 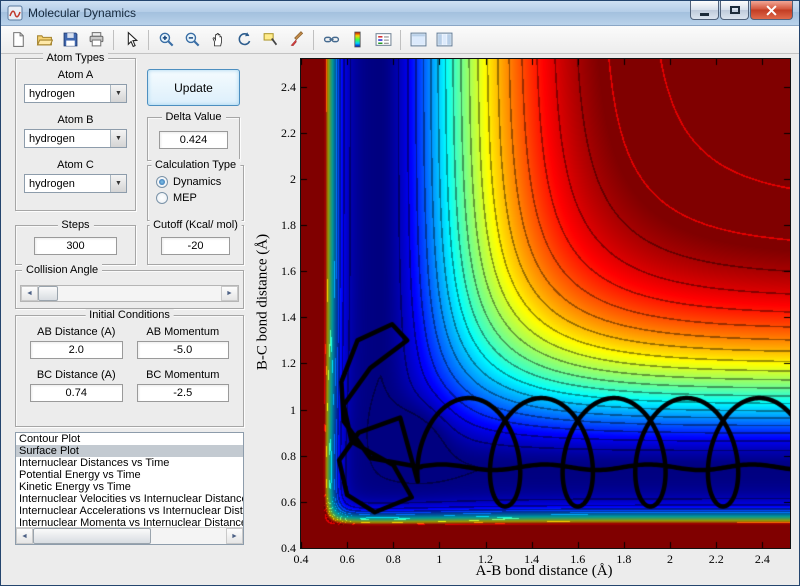 I want to click on y-tick-label: 1.8, so click(x=288, y=225).